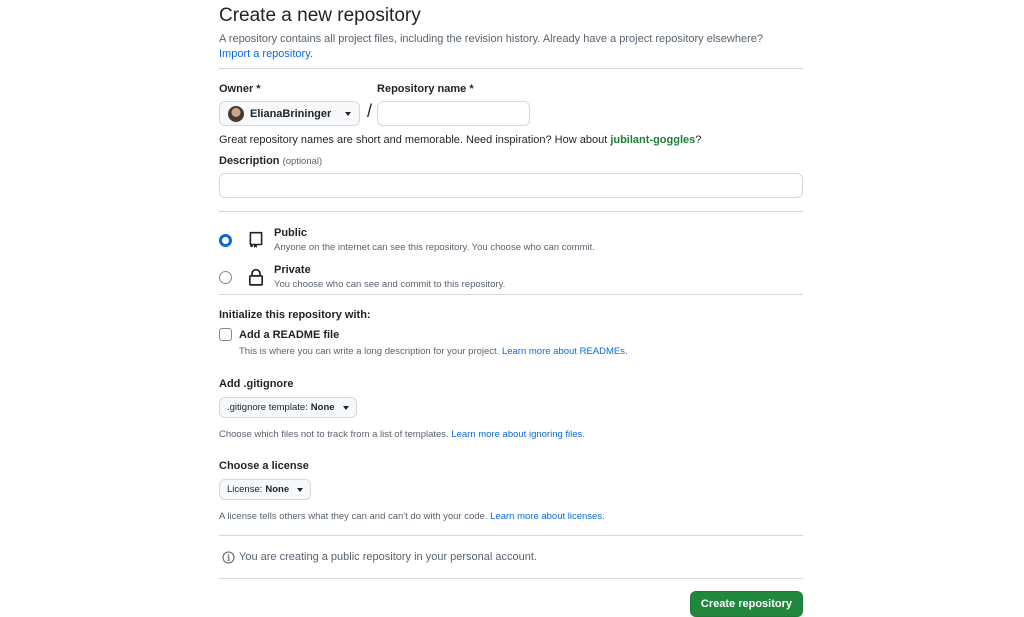 The height and width of the screenshot is (617, 1024). I want to click on import-repository-link: Import a repository., so click(266, 54).